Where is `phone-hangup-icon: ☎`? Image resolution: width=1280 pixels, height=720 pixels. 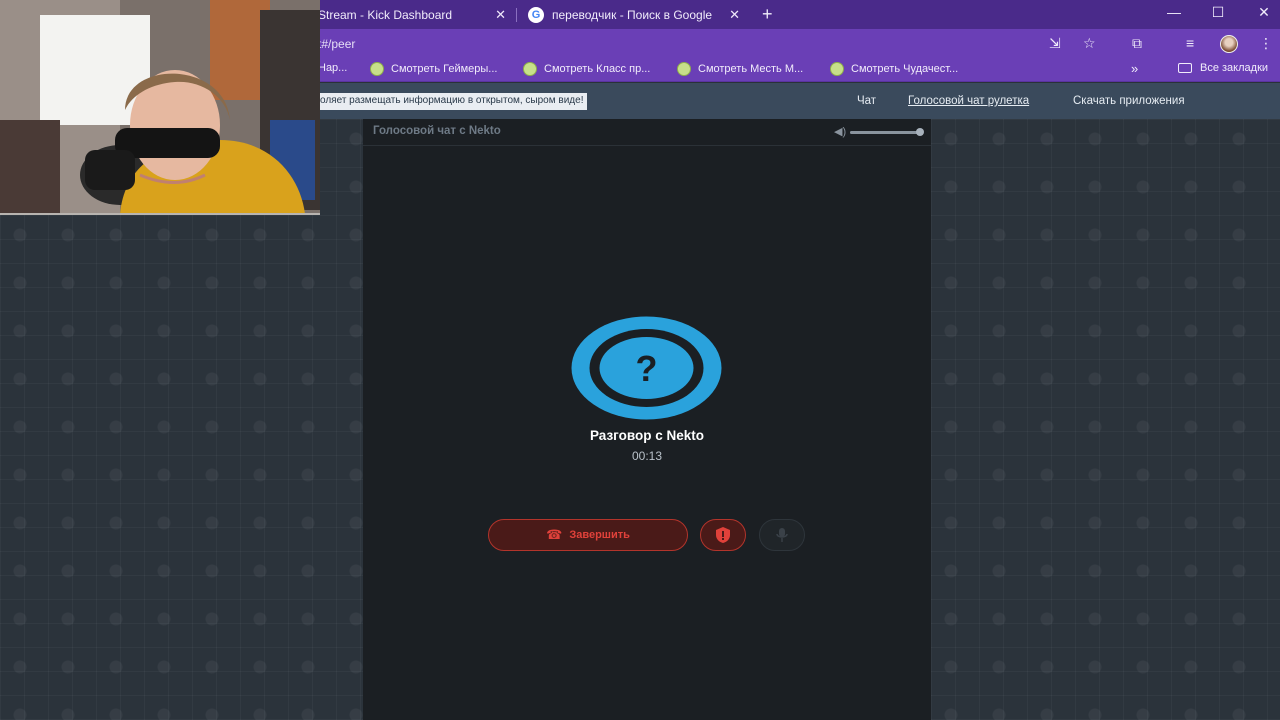 phone-hangup-icon: ☎ is located at coordinates (554, 534).